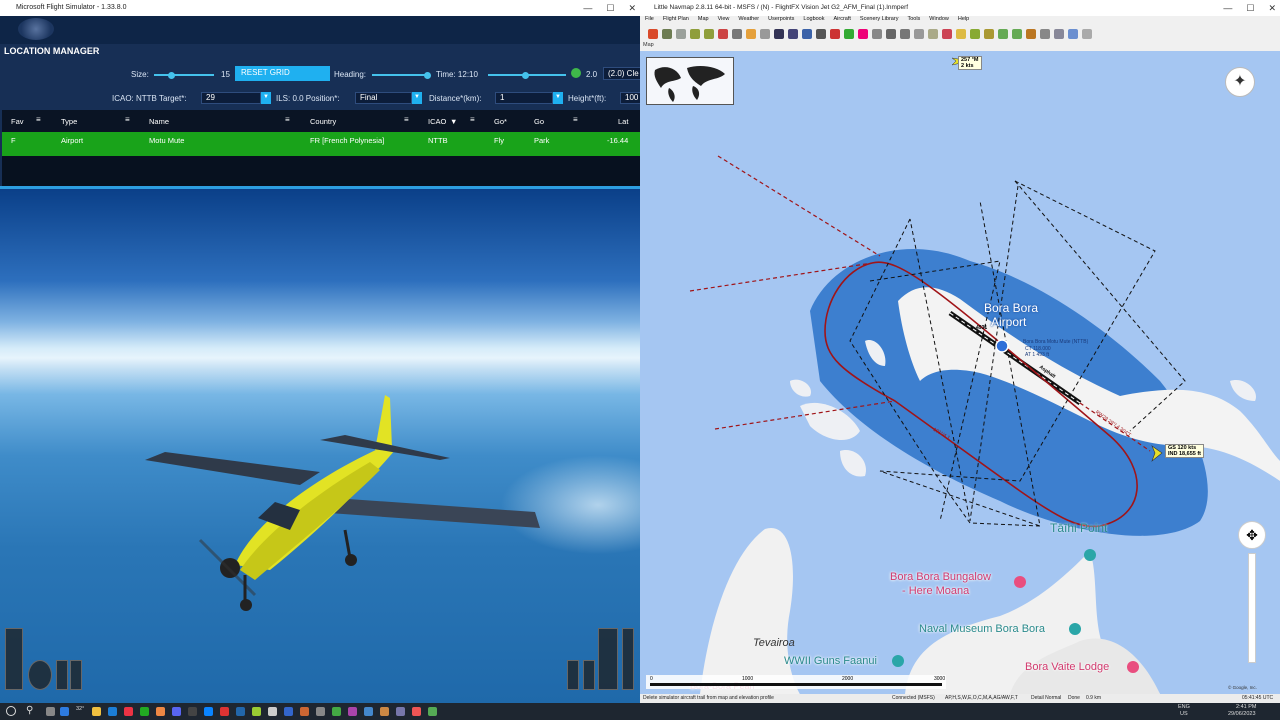  I want to click on target-select: 29, so click(231, 98).